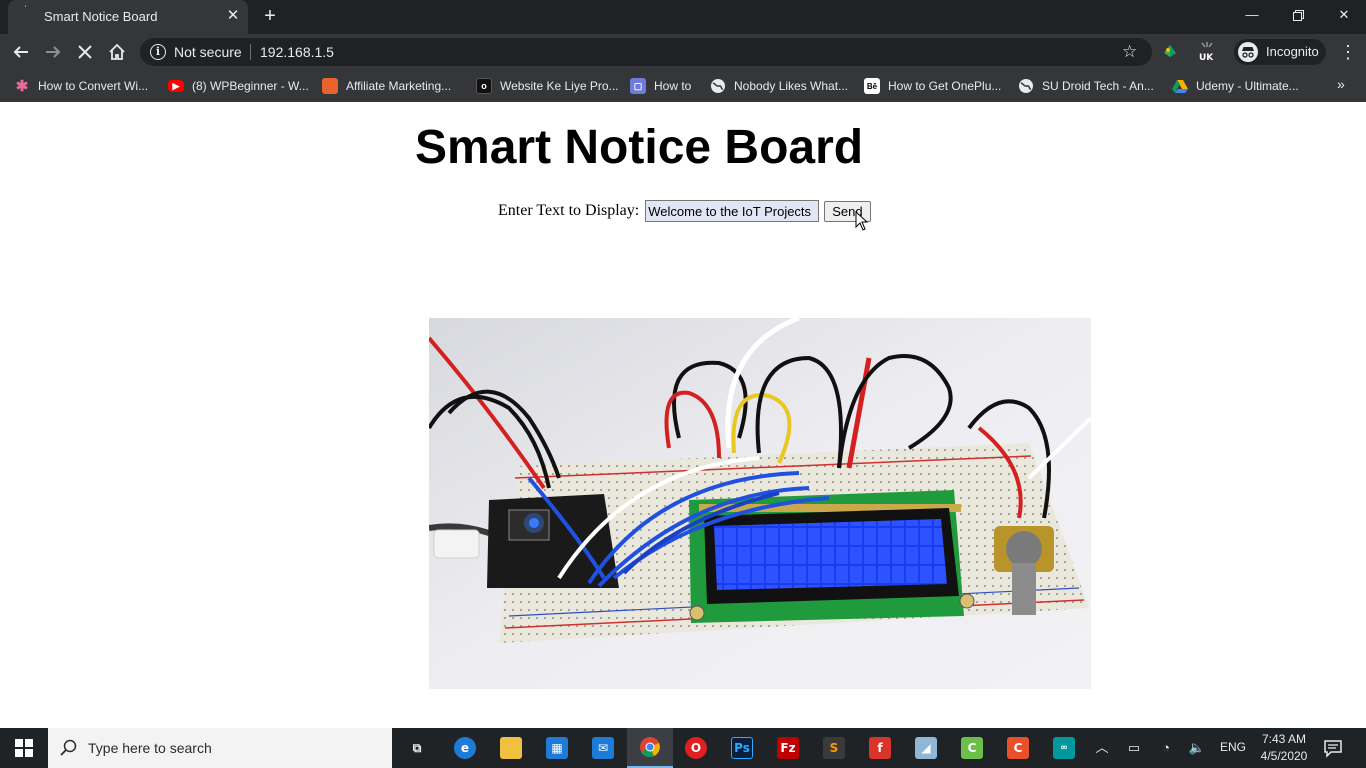  What do you see at coordinates (85, 52) in the screenshot?
I see `stop-loading-button` at bounding box center [85, 52].